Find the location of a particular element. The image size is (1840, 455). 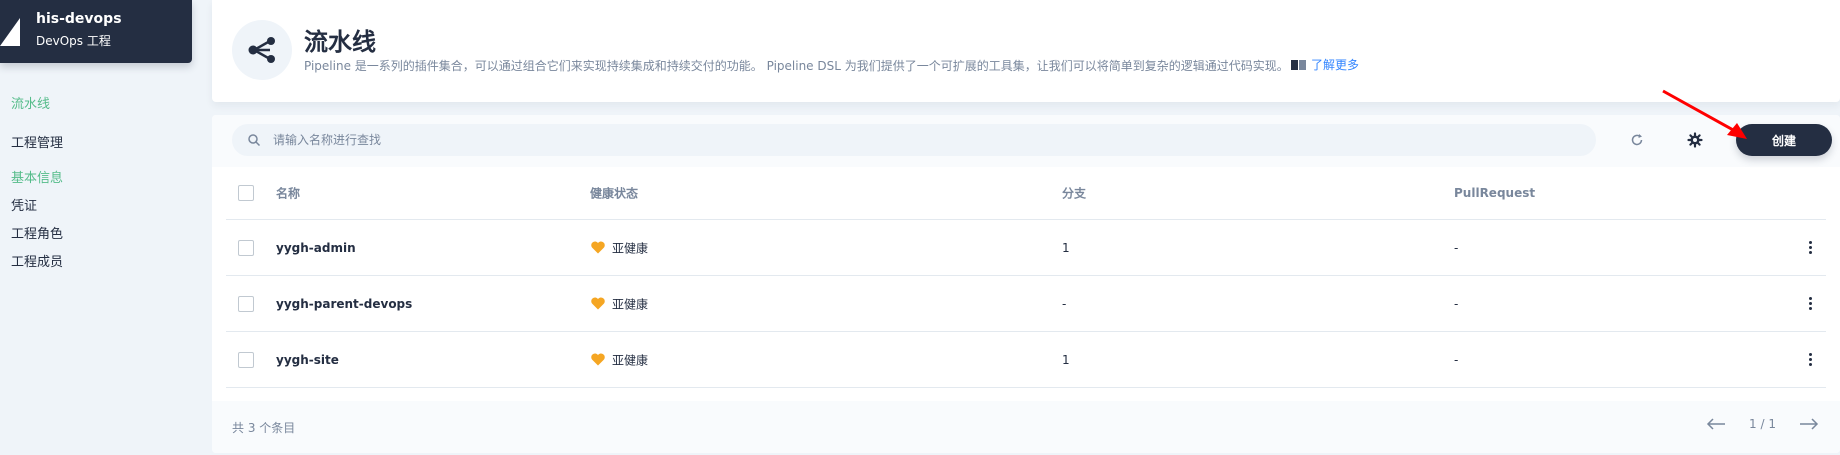

pagination: 1 / 1 is located at coordinates (1762, 424).